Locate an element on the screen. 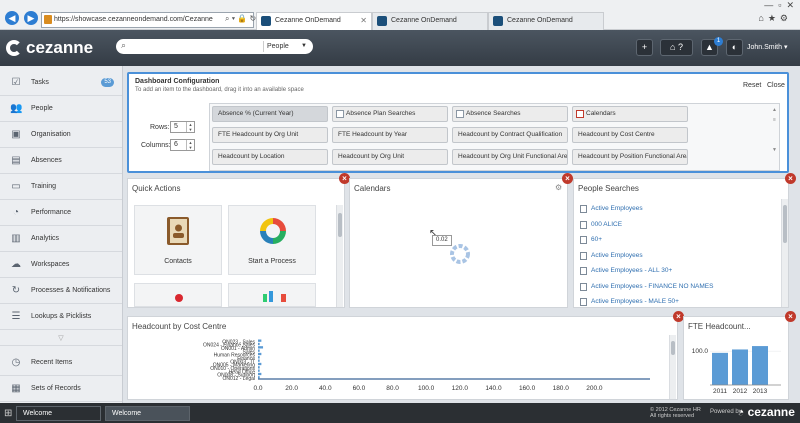 Image resolution: width=800 pixels, height=423 pixels. help-icon: ? is located at coordinates (680, 47).